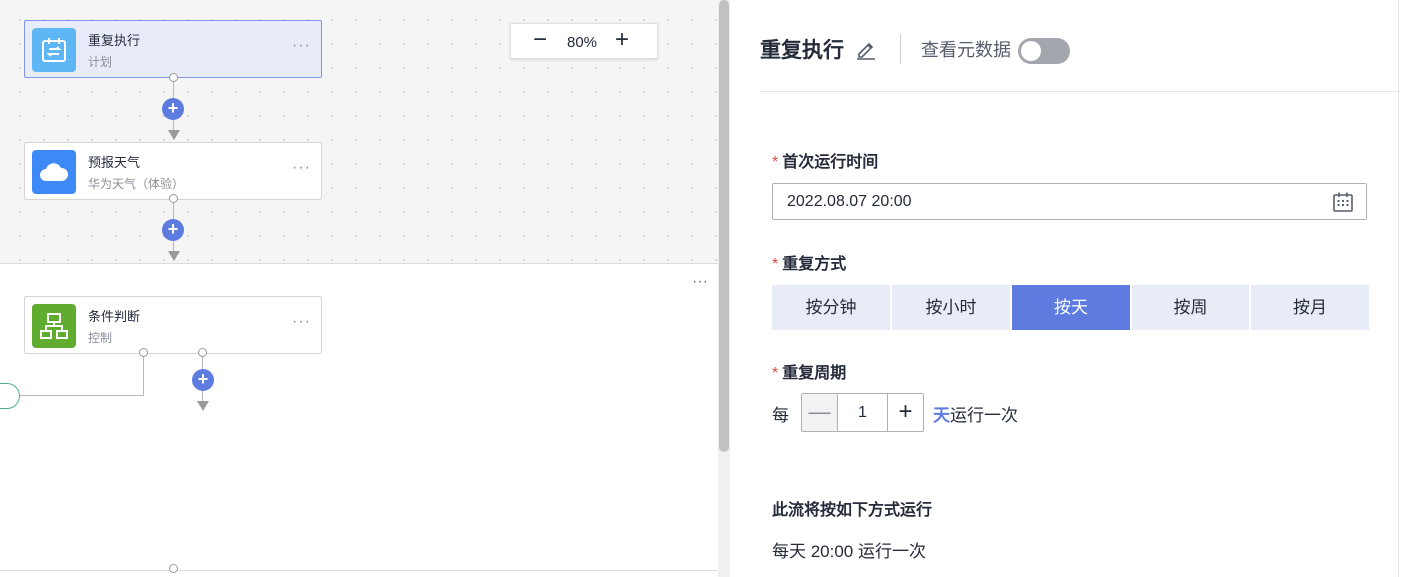  What do you see at coordinates (1190, 307) in the screenshot?
I see `repeat-mode-week: 按周` at bounding box center [1190, 307].